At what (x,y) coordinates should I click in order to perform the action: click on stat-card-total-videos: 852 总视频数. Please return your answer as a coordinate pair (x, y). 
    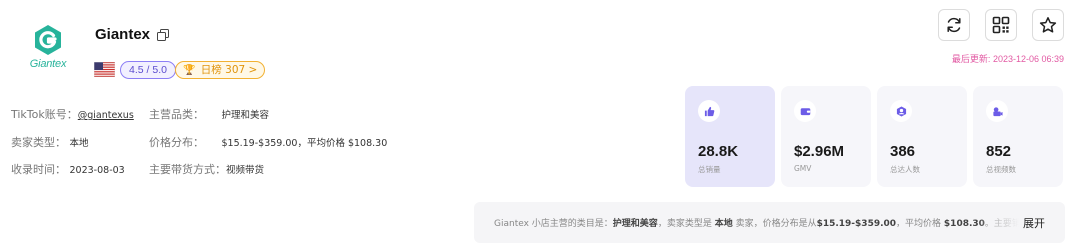
    Looking at the image, I should click on (1018, 136).